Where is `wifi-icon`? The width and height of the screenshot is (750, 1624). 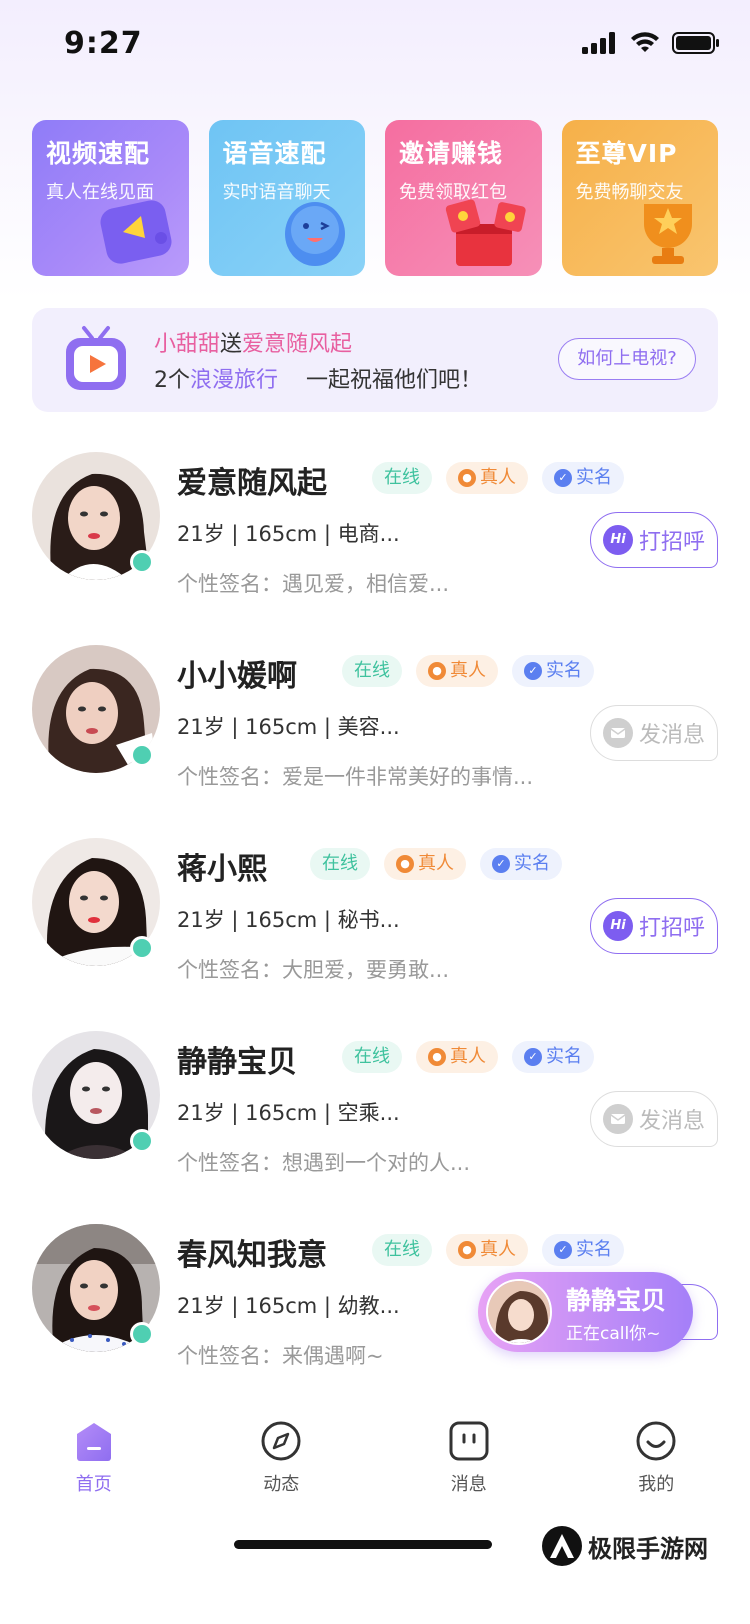 wifi-icon is located at coordinates (645, 42).